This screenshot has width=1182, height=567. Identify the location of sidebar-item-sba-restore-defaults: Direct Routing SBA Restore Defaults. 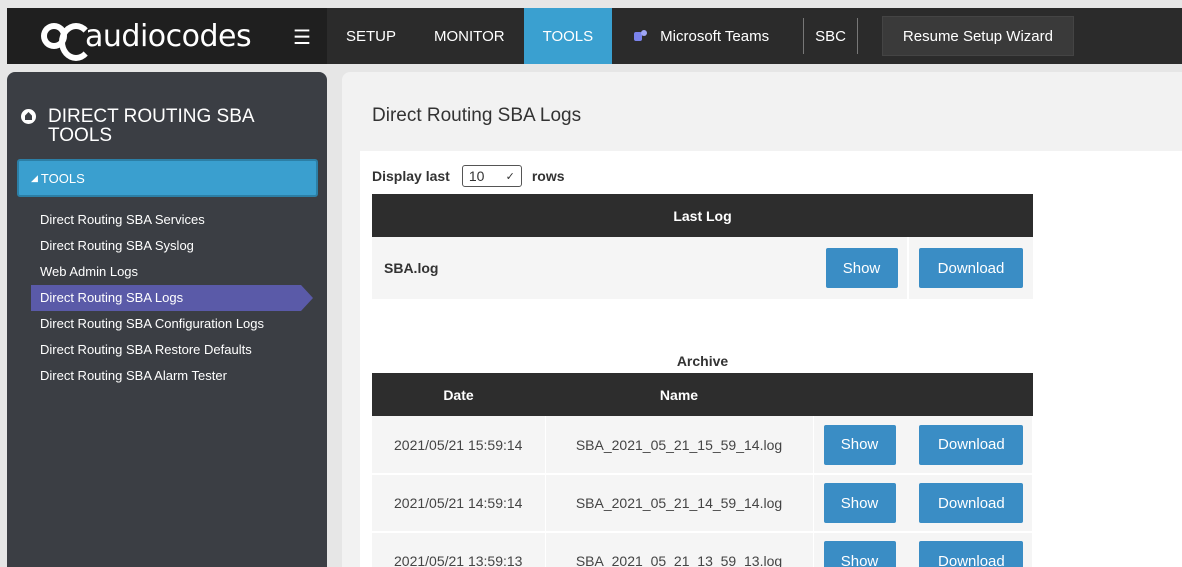
(176, 350).